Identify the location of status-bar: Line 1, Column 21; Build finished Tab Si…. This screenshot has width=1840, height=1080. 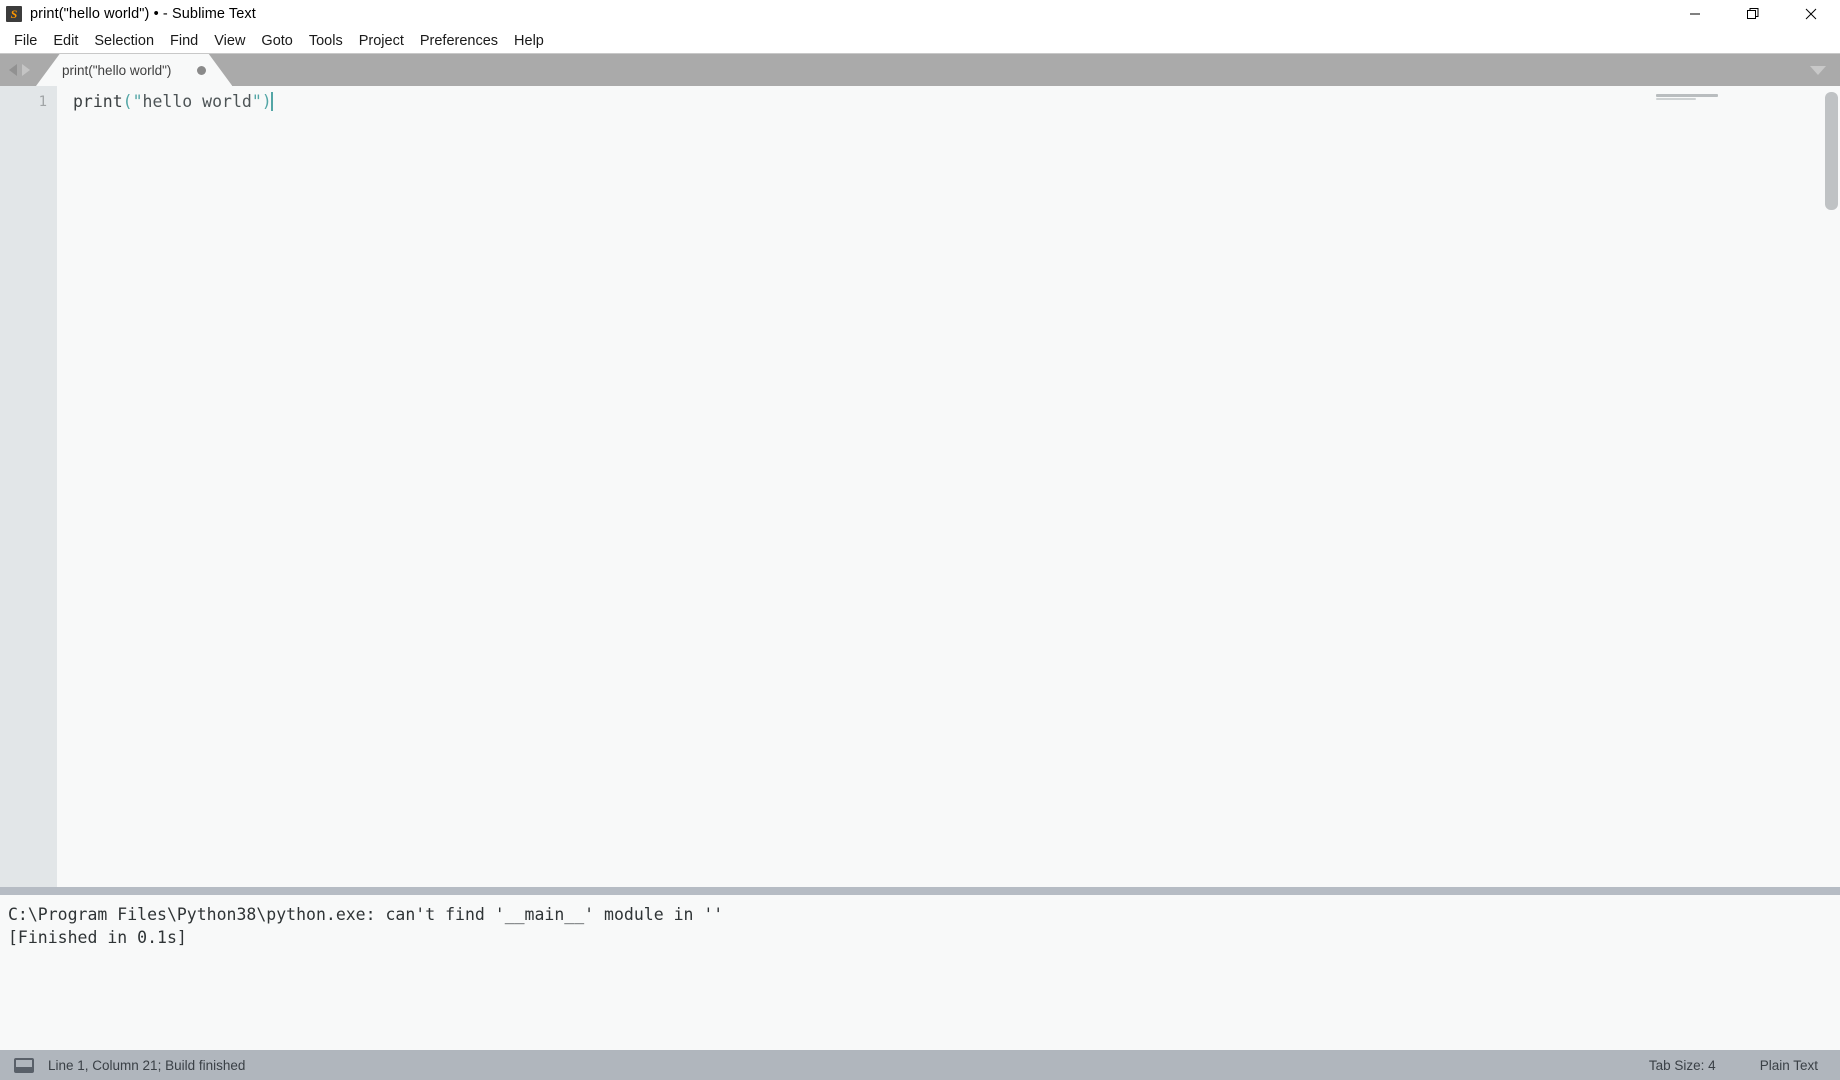
(920, 1065).